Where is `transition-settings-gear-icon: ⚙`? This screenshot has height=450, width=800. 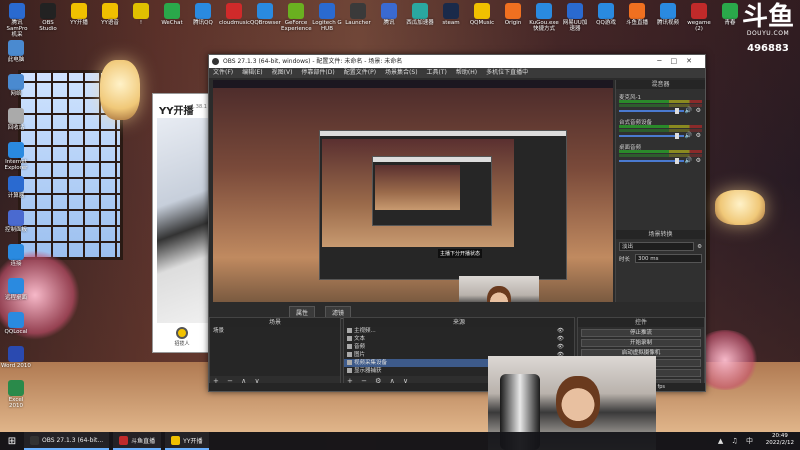
transition-settings-gear-icon: ⚙ is located at coordinates (699, 247).